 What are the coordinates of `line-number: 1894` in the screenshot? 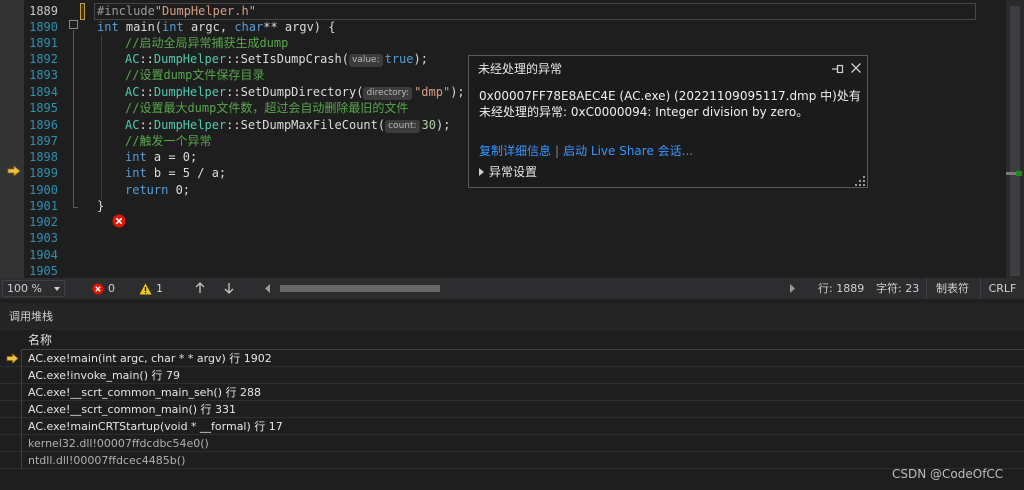 It's located at (43, 92).